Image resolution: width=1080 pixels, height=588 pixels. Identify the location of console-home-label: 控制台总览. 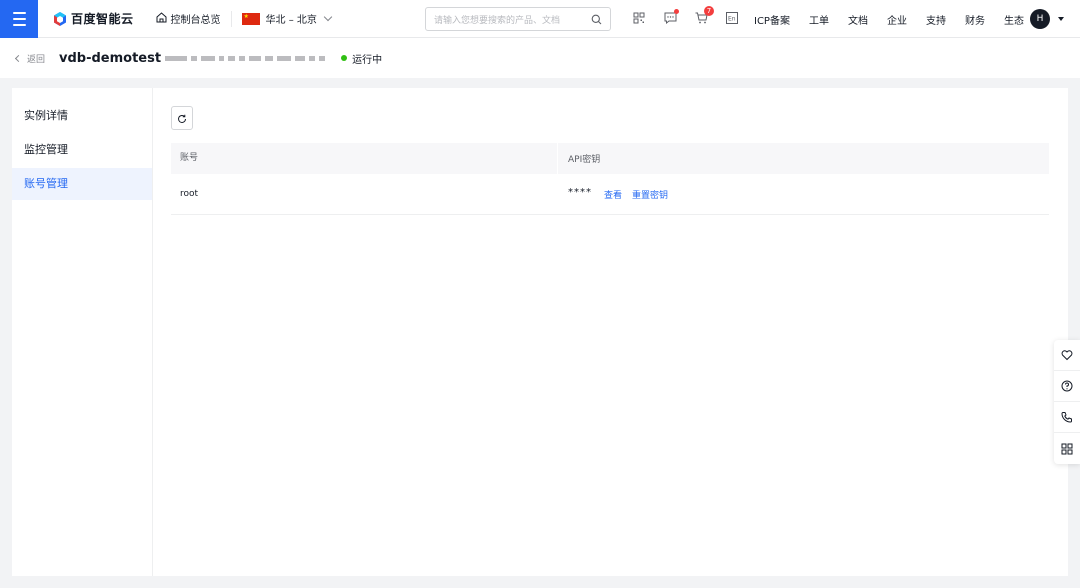
(195, 20).